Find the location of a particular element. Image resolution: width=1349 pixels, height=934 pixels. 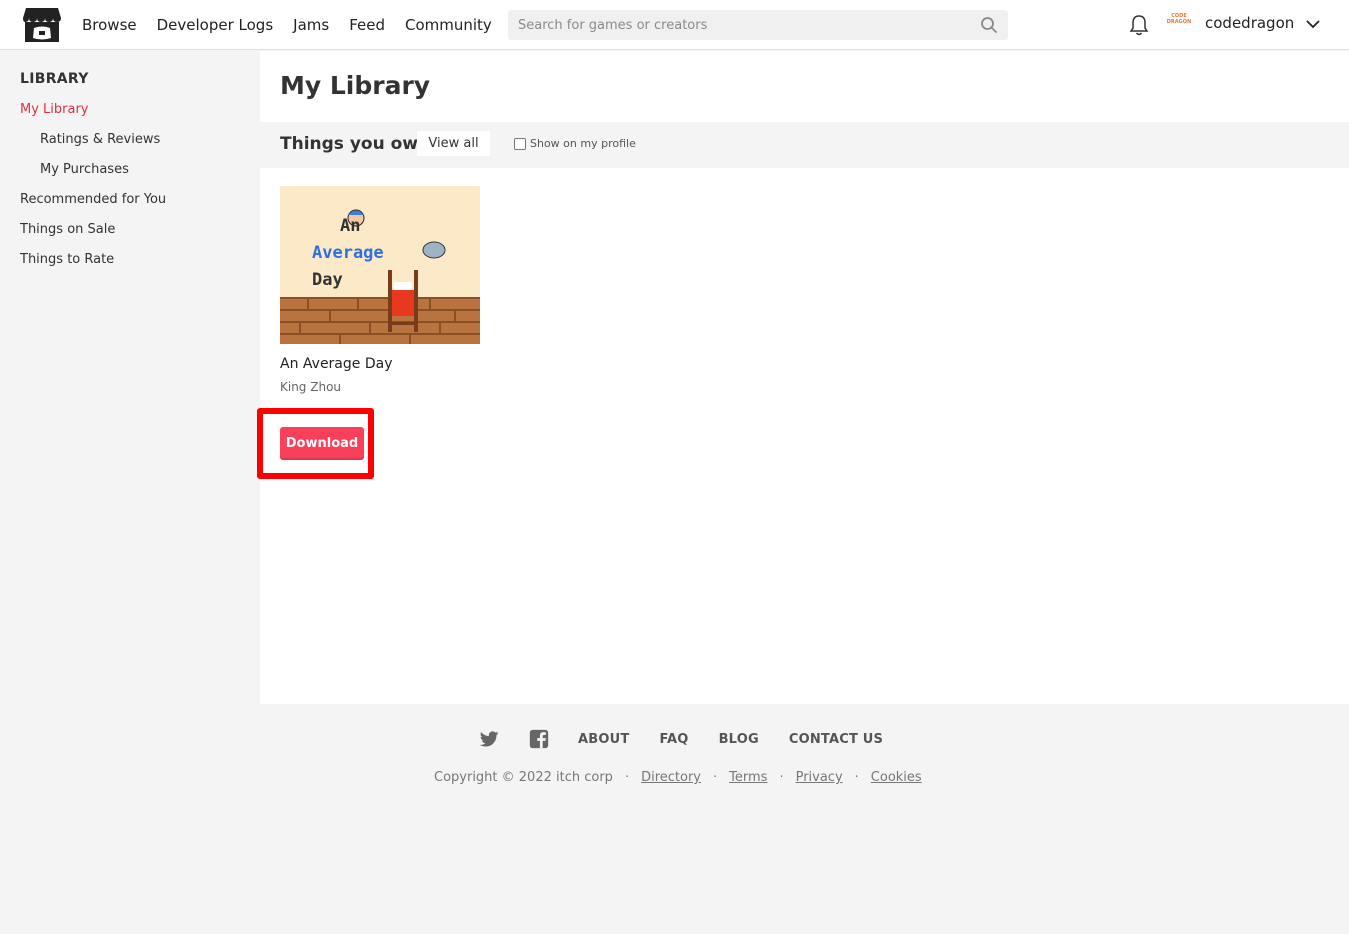

game-cover-image: An Average Day is located at coordinates (380, 265).